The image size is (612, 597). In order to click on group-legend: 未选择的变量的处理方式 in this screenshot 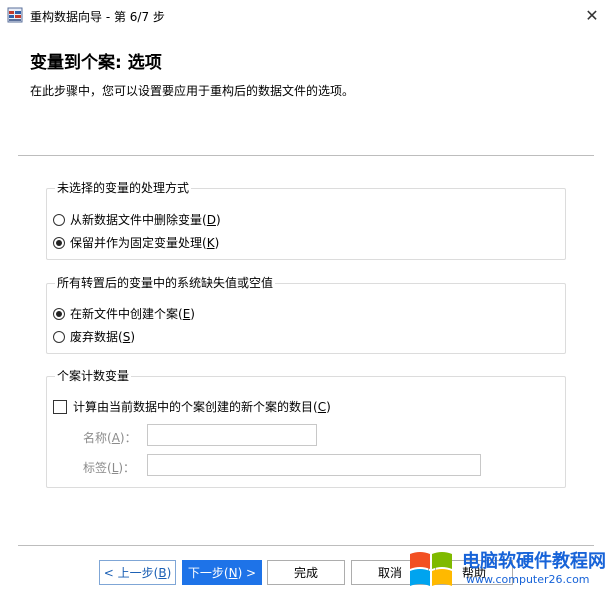, I will do `click(123, 187)`.